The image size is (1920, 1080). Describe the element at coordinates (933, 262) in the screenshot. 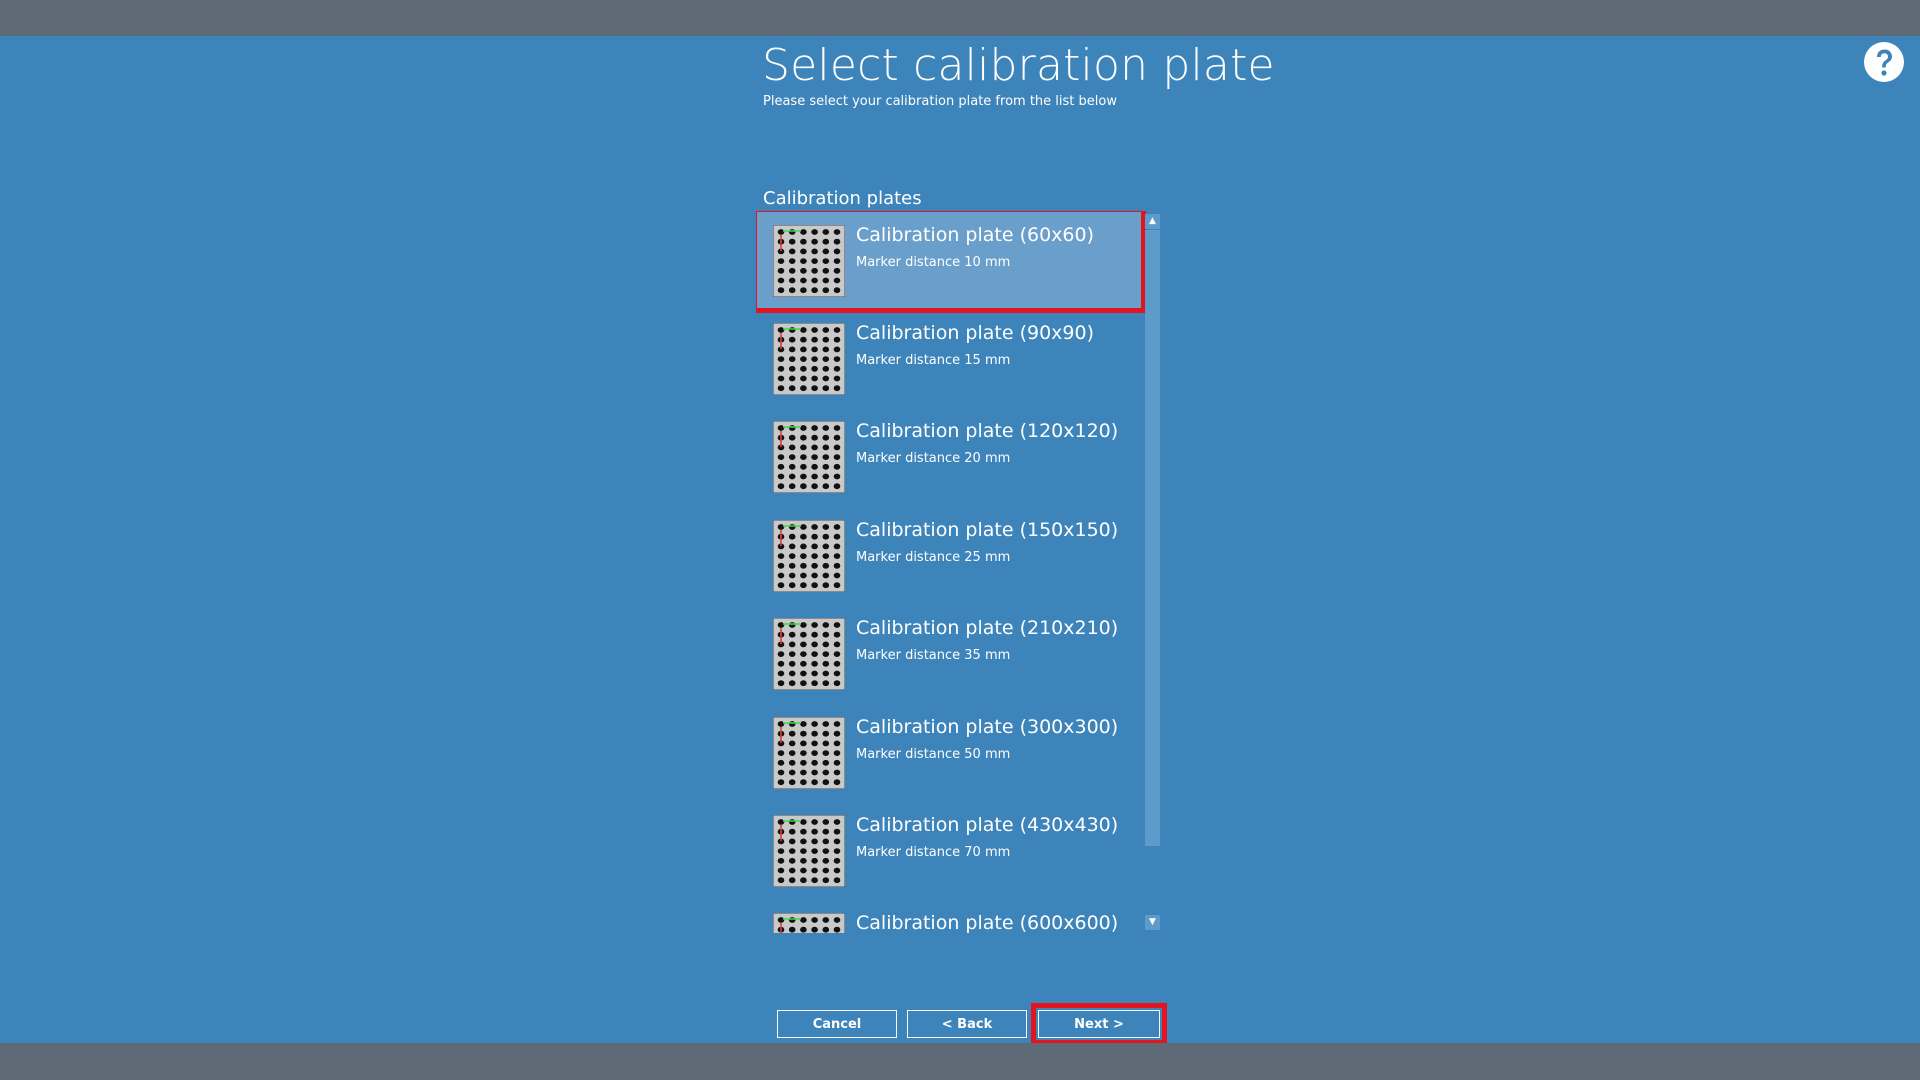

I see `list-item-subtitle: Marker distance 10 mm` at that location.